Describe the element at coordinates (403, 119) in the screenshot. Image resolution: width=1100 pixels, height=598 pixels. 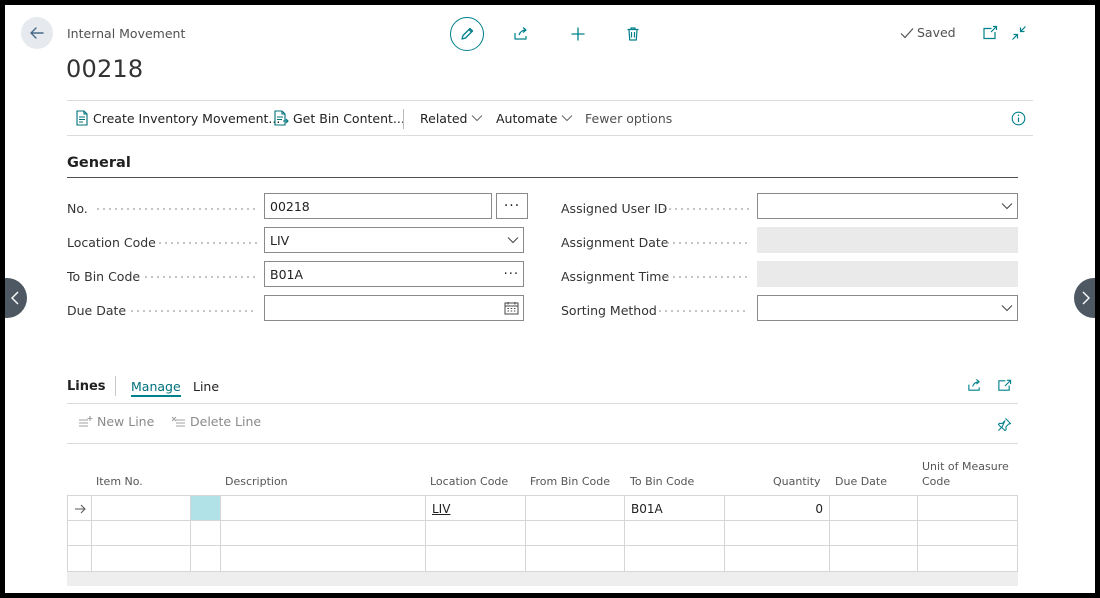
I see `action-separator` at that location.